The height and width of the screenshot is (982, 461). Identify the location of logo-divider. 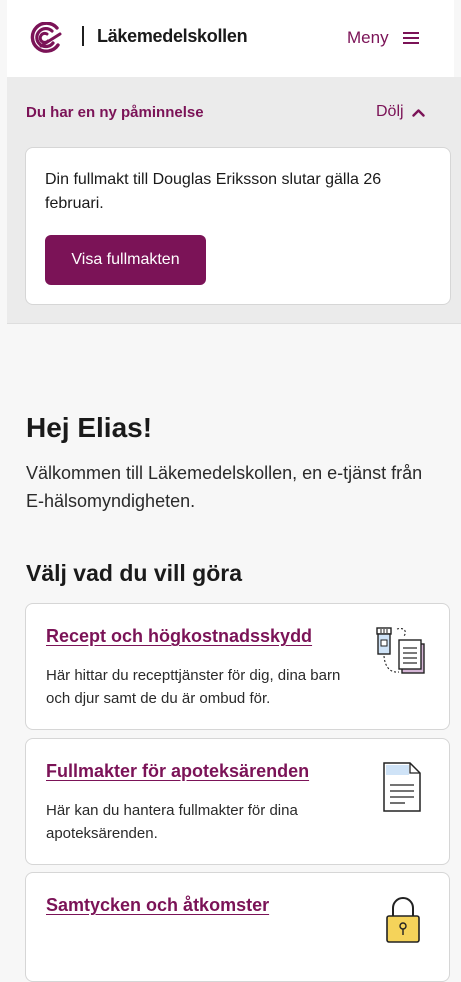
(83, 36).